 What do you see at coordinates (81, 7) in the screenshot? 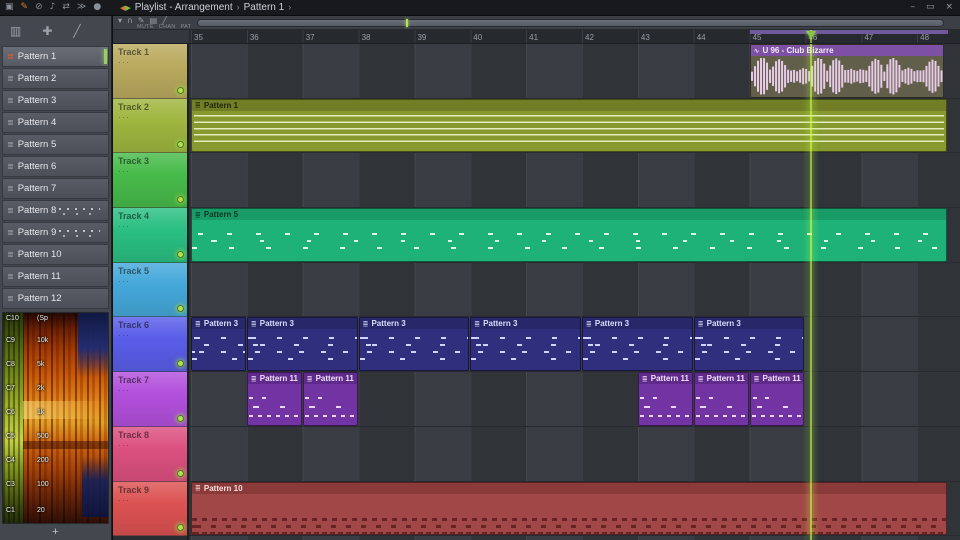
I see `fast-forward-icon: ≫` at bounding box center [81, 7].